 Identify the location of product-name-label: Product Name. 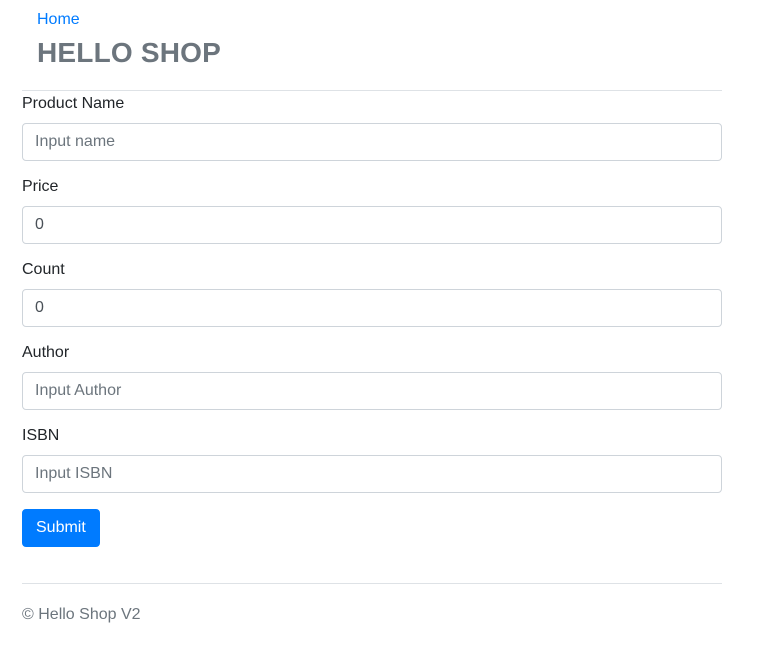
(73, 103).